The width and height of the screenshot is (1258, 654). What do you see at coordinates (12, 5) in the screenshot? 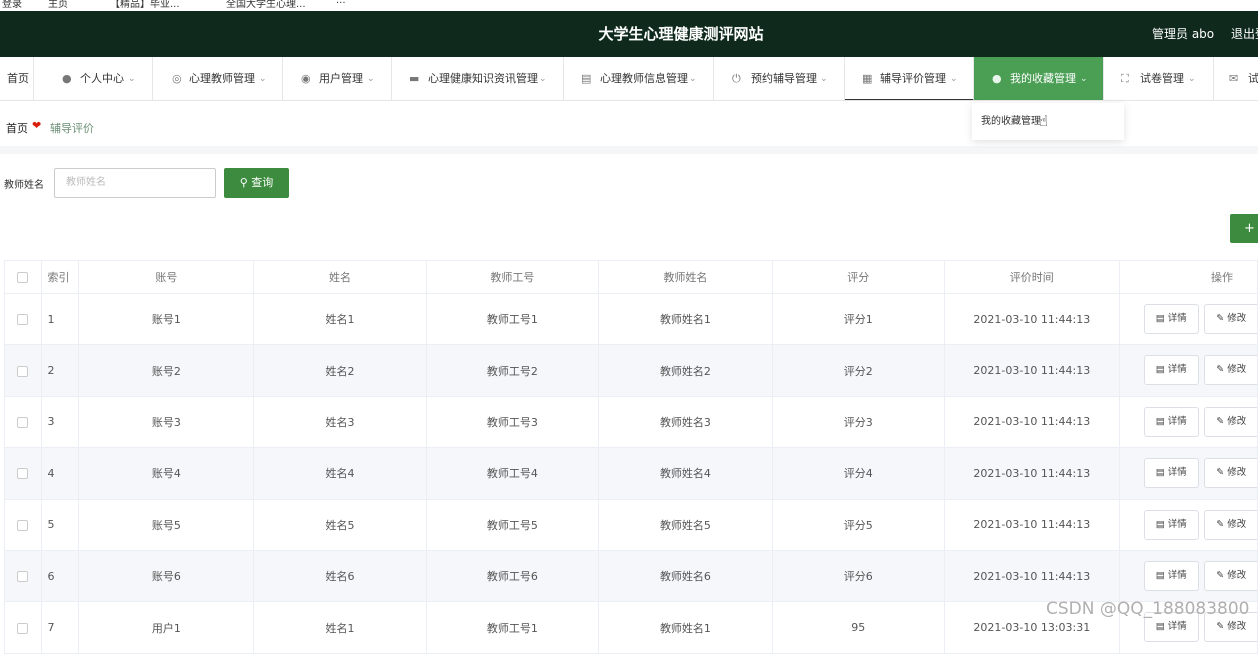
I see `bookmark-item: 登录` at bounding box center [12, 5].